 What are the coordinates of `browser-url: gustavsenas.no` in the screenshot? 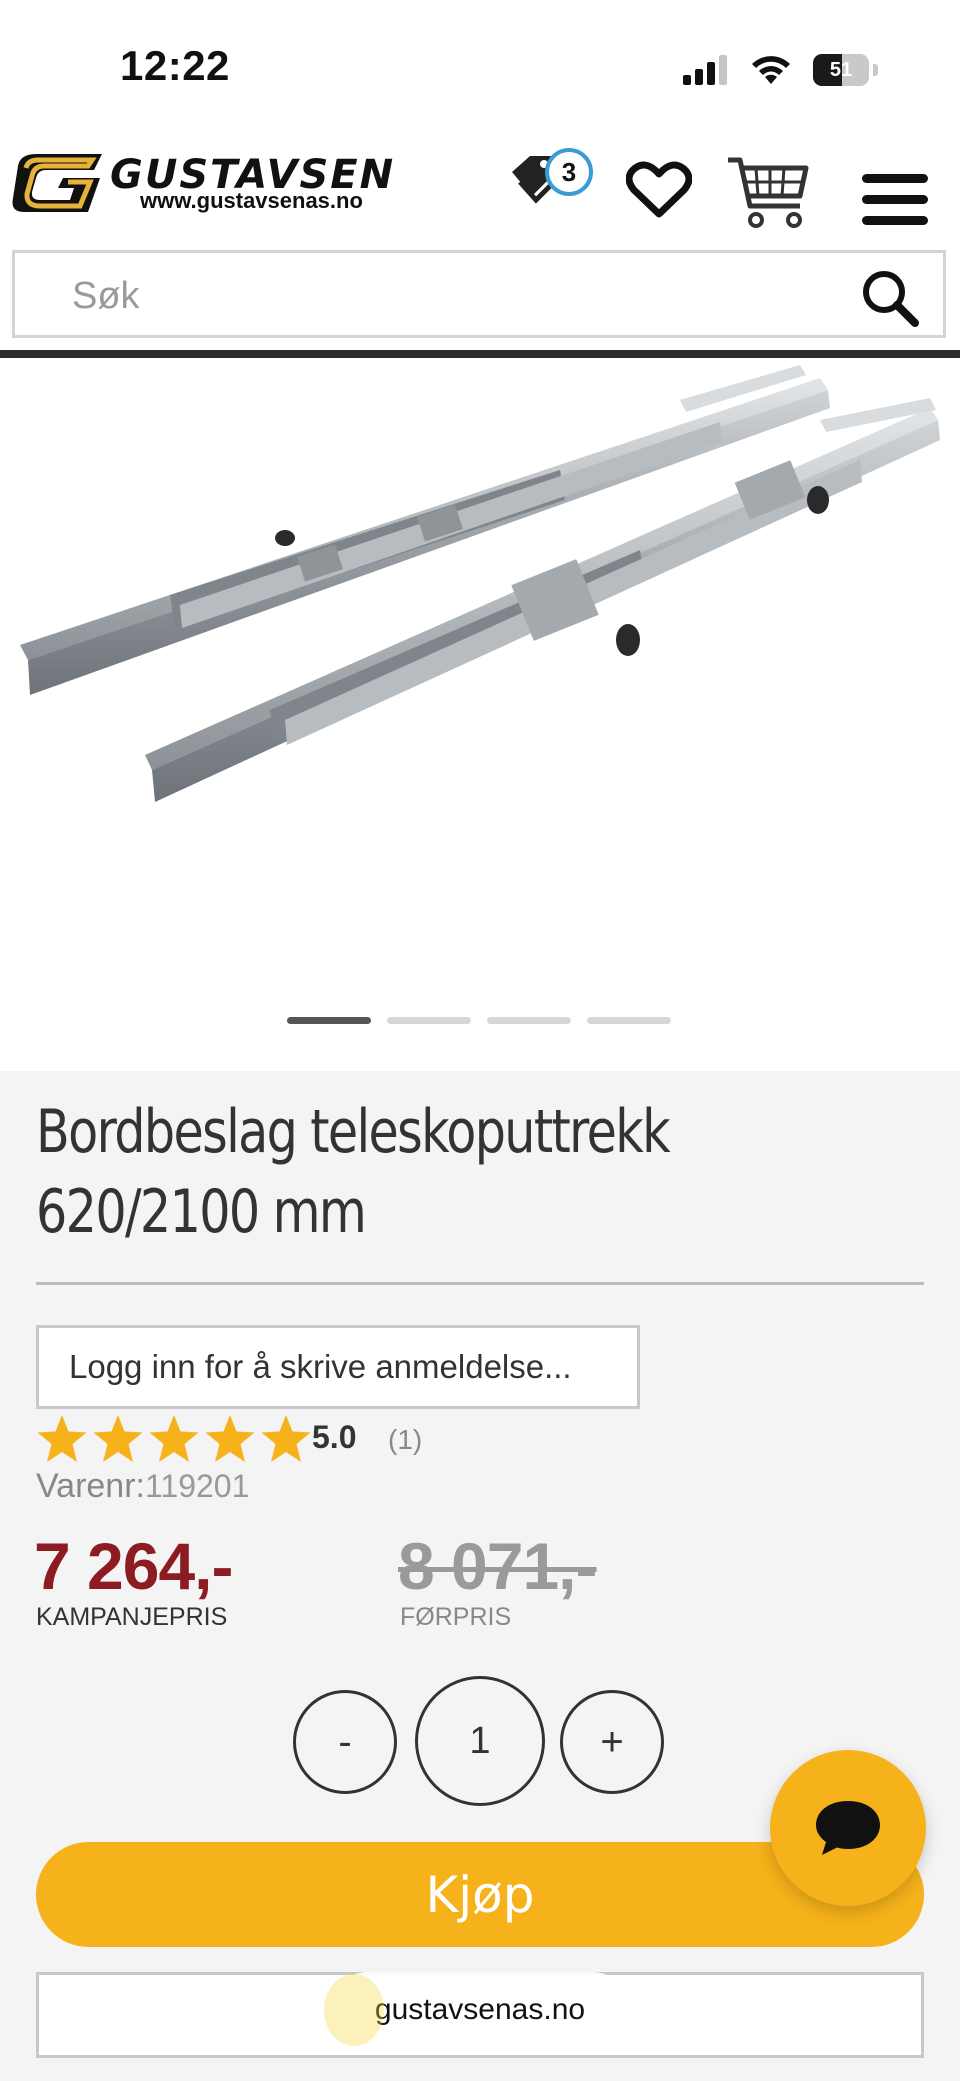 It's located at (480, 2009).